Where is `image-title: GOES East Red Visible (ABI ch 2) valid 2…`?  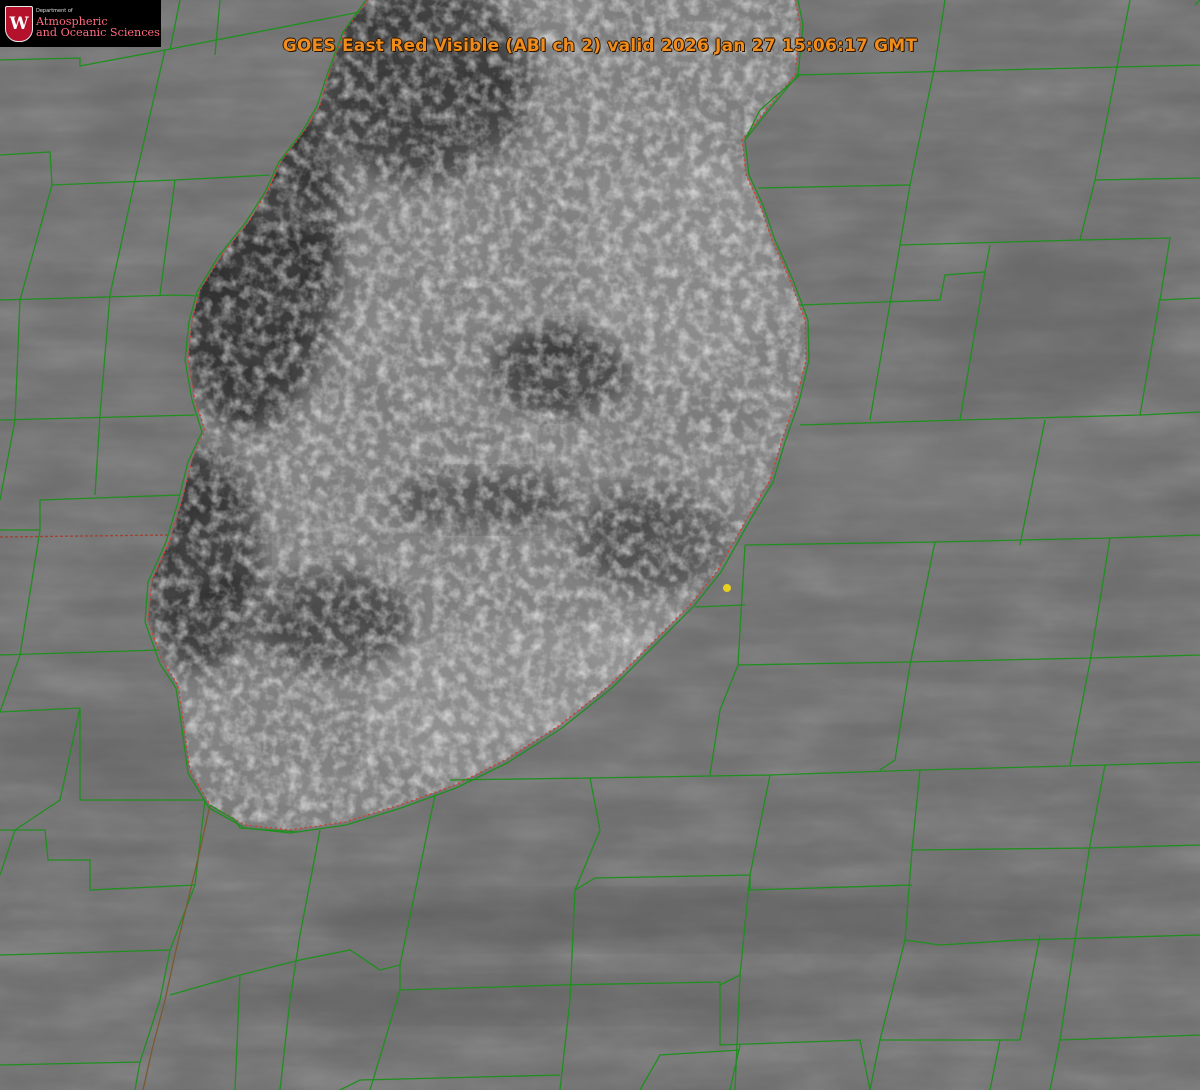 image-title: GOES East Red Visible (ABI ch 2) valid 2… is located at coordinates (600, 46).